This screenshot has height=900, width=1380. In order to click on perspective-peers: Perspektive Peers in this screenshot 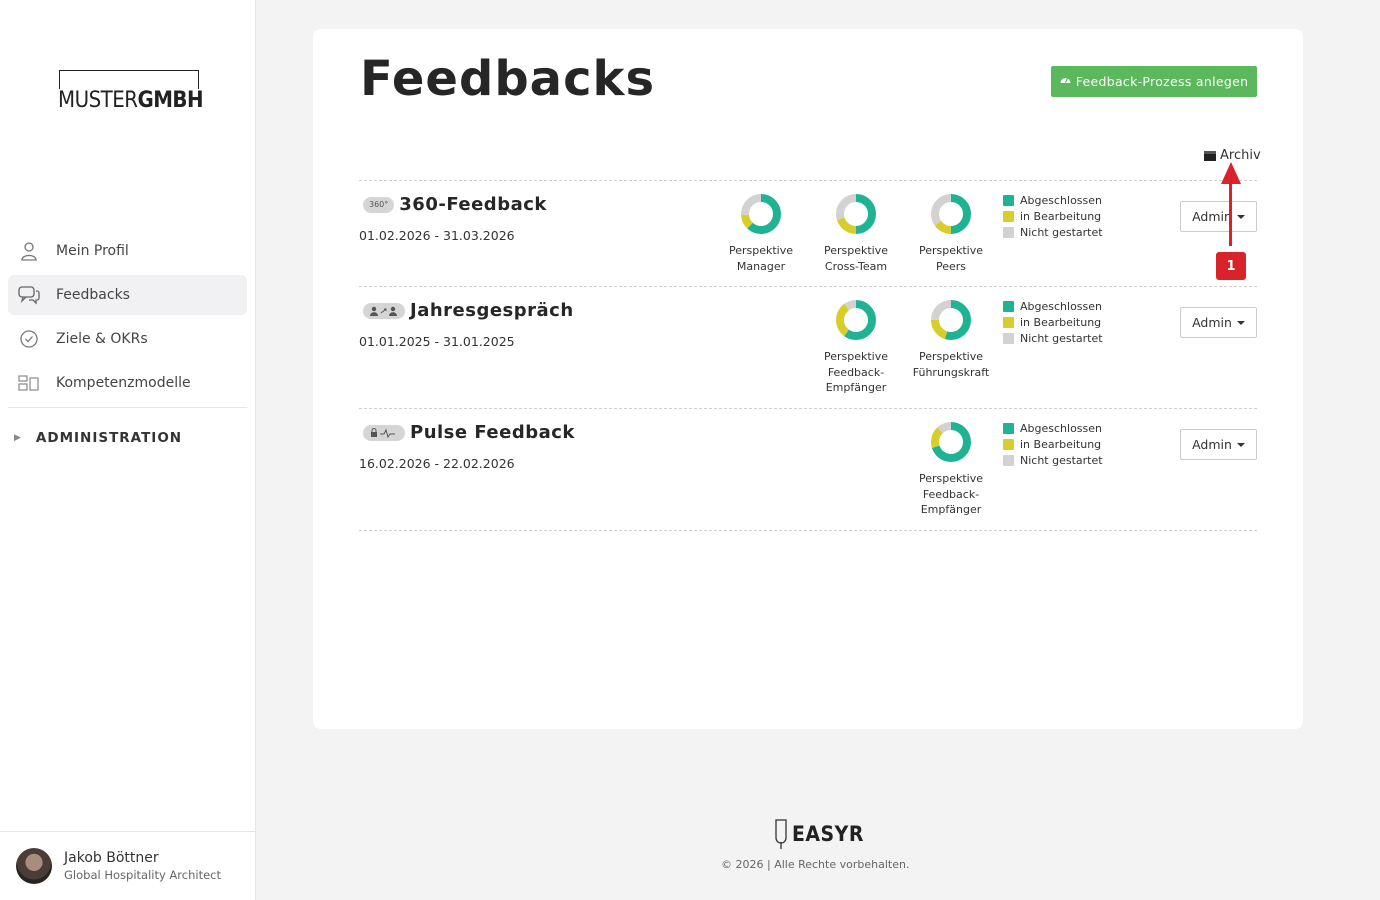, I will do `click(951, 233)`.